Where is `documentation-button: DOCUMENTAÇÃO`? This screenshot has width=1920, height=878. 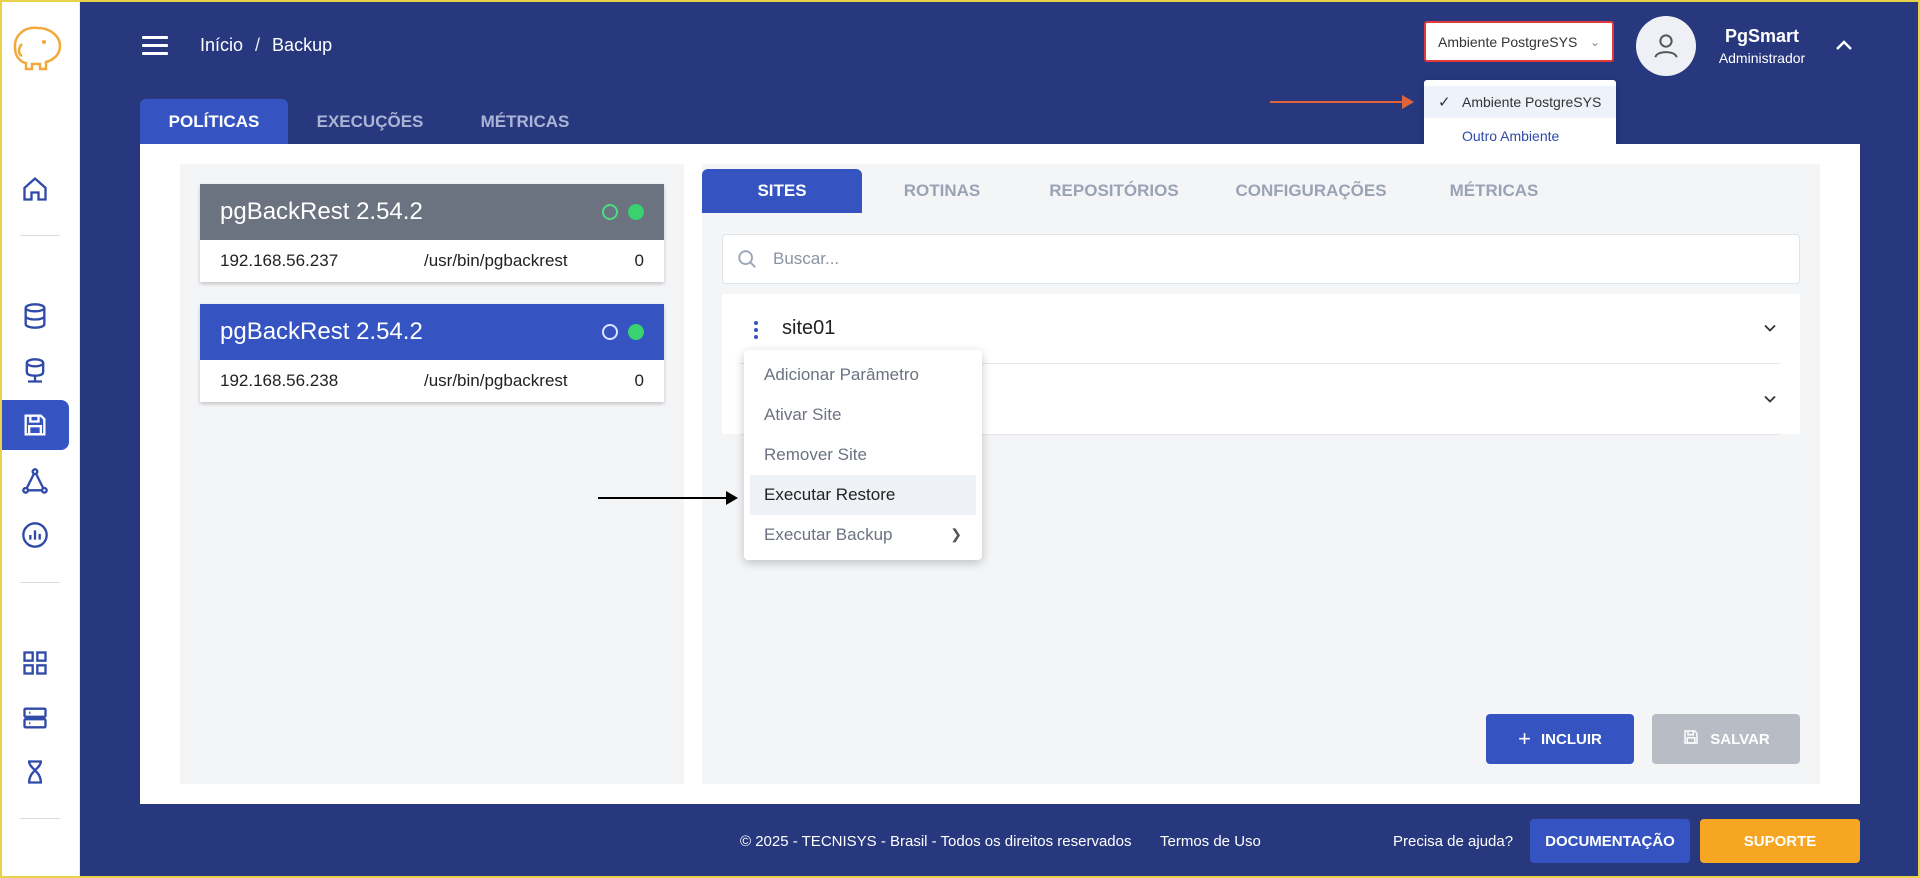
documentation-button: DOCUMENTAÇÃO is located at coordinates (1610, 841).